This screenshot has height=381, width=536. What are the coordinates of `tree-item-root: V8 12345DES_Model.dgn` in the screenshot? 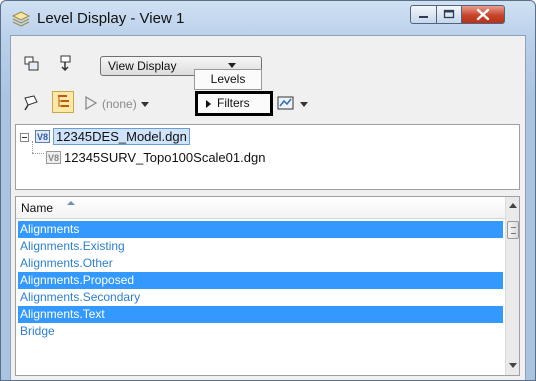 It's located at (112, 136).